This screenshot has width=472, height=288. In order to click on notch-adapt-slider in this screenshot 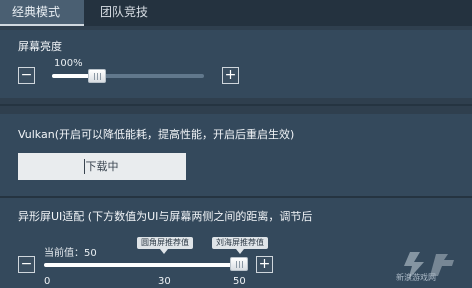, I will do `click(146, 265)`.